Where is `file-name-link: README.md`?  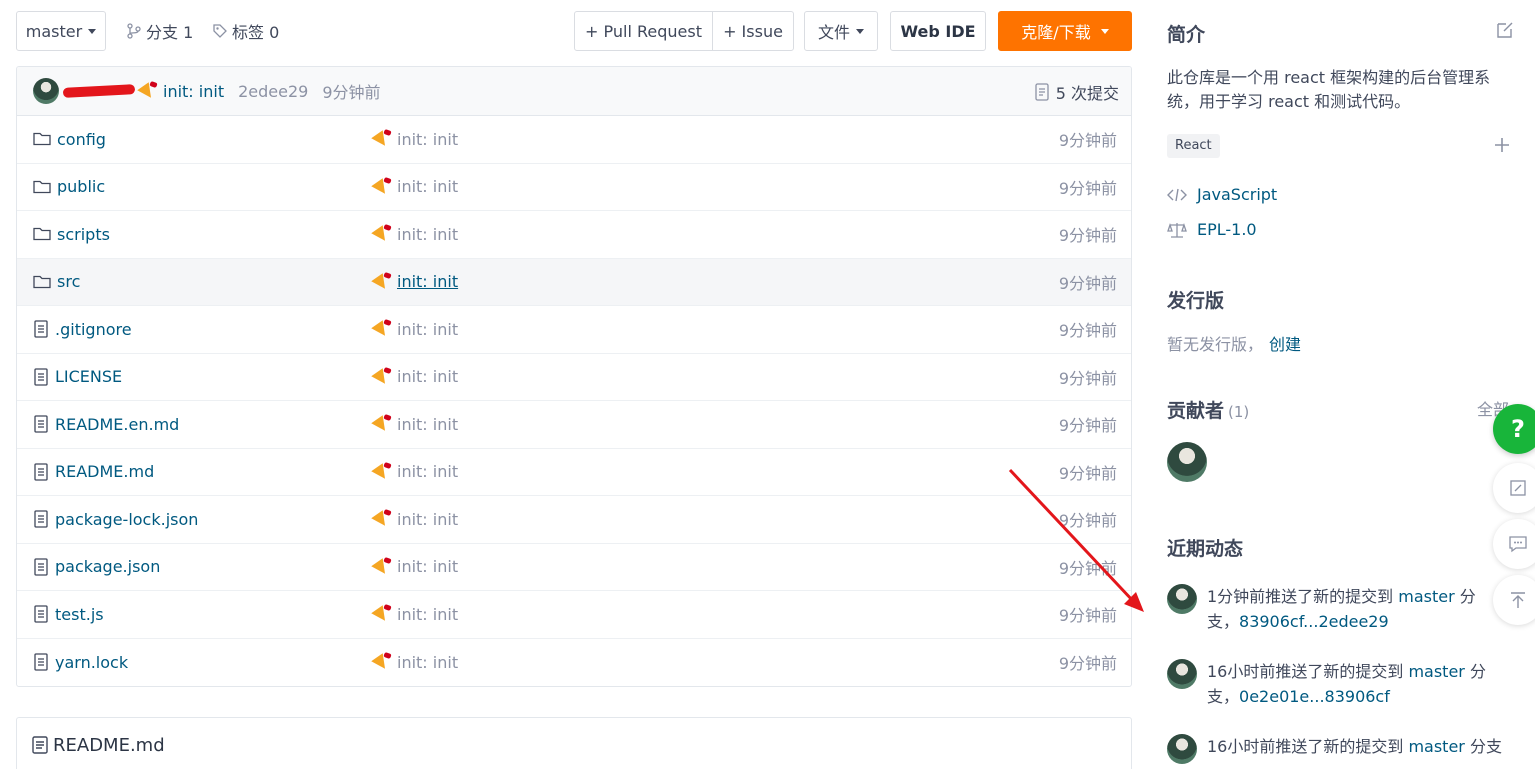
file-name-link: README.md is located at coordinates (93, 471).